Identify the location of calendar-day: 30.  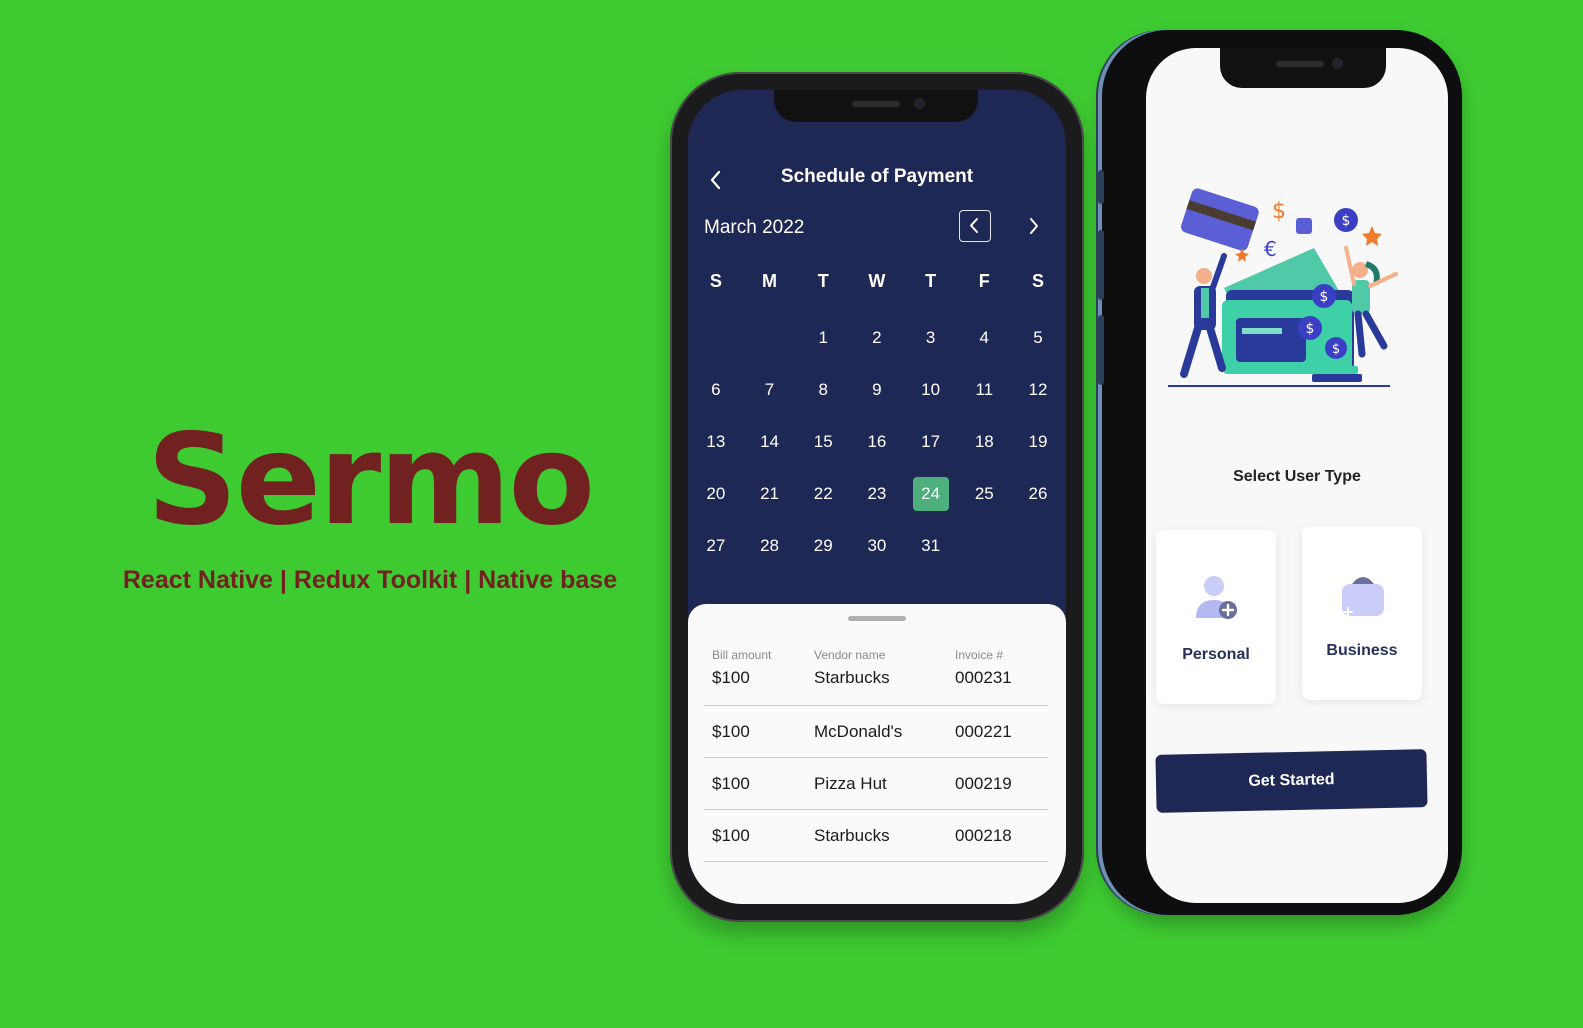
(877, 546).